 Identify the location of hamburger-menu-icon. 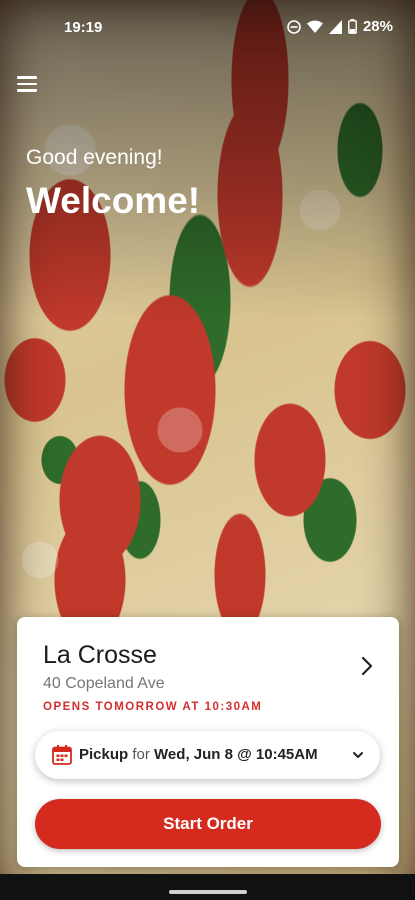
(27, 85).